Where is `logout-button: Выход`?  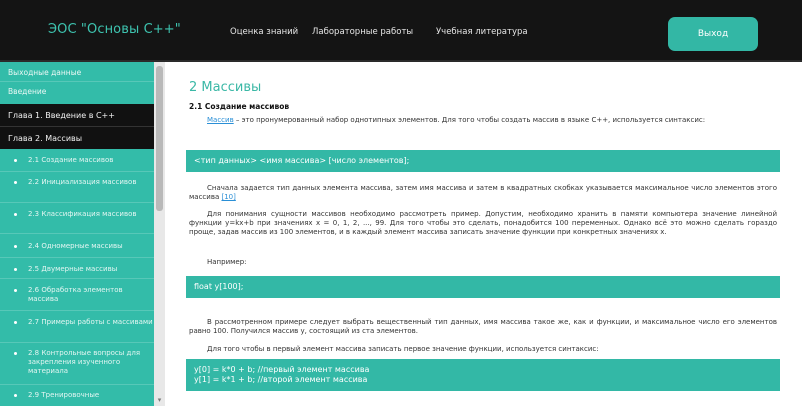
logout-button: Выход is located at coordinates (713, 34).